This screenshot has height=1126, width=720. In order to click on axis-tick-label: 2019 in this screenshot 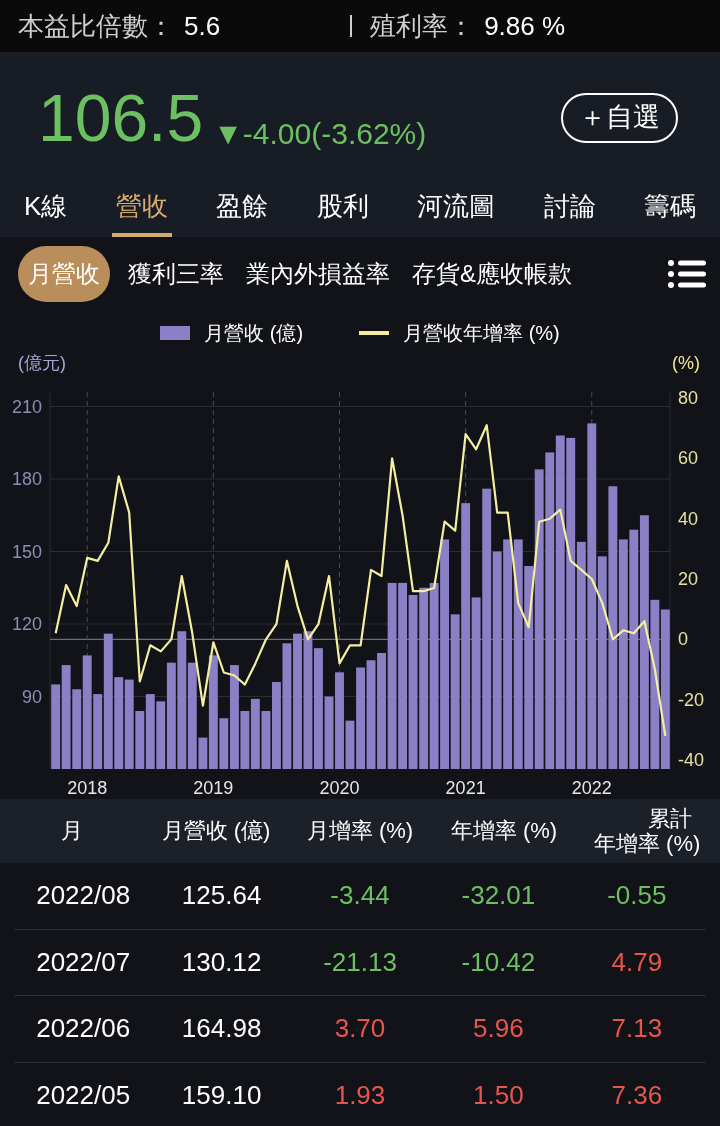, I will do `click(213, 788)`.